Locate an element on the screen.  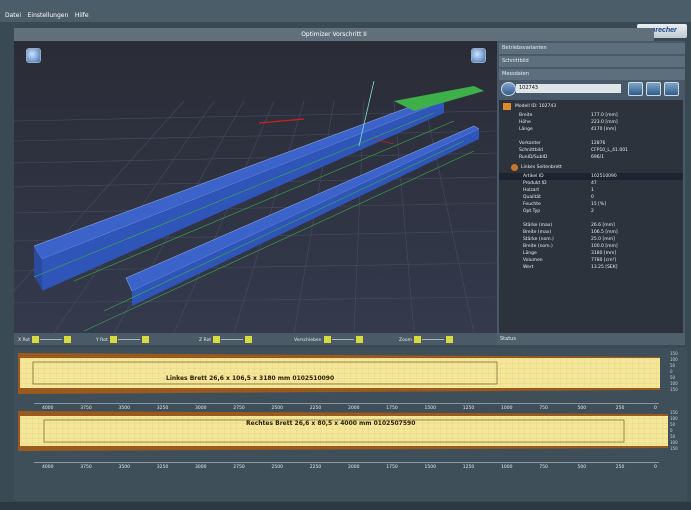
tree-row: Wert 13.25 [SEK] is located at coordinates (591, 267).